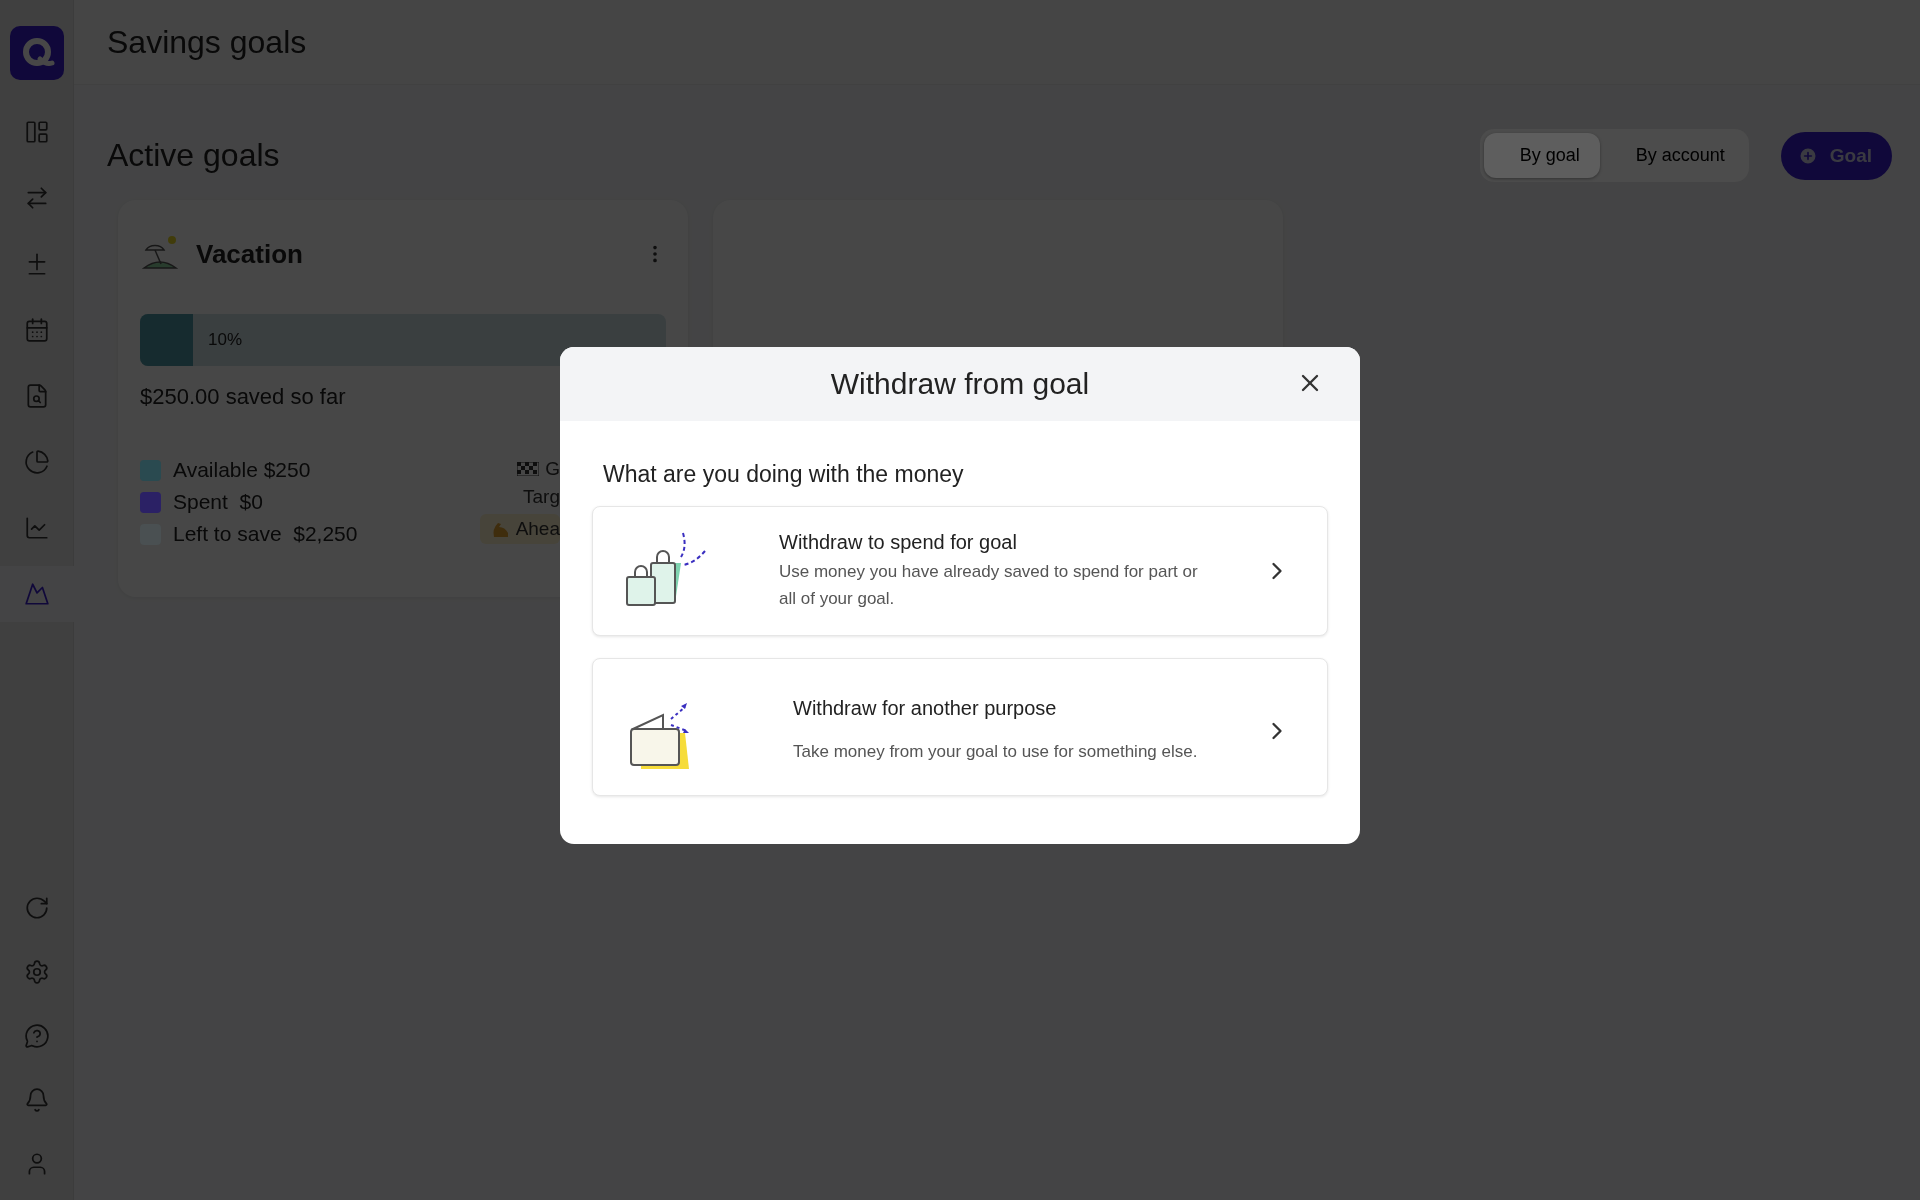 This screenshot has width=1920, height=1200. What do you see at coordinates (541, 497) in the screenshot?
I see `target-label: Targ` at bounding box center [541, 497].